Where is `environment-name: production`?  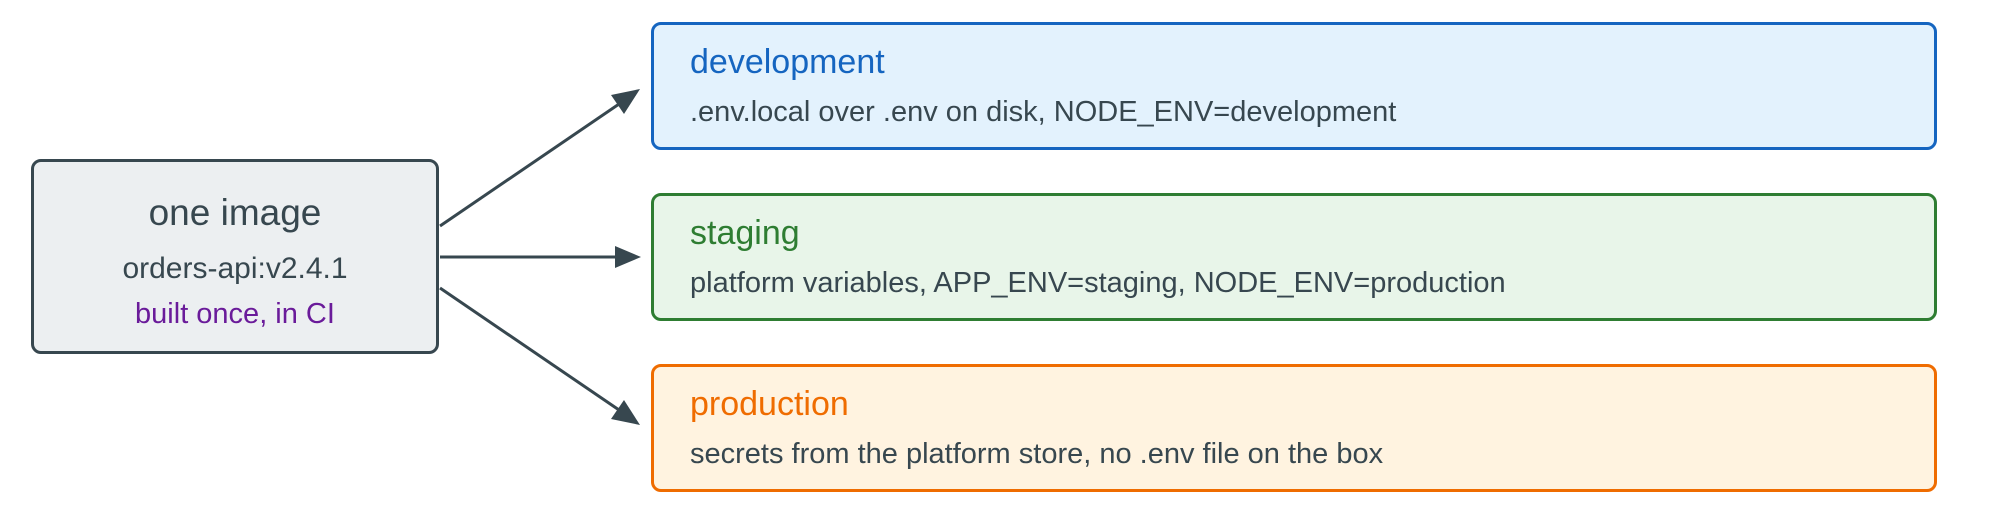
environment-name: production is located at coordinates (769, 404).